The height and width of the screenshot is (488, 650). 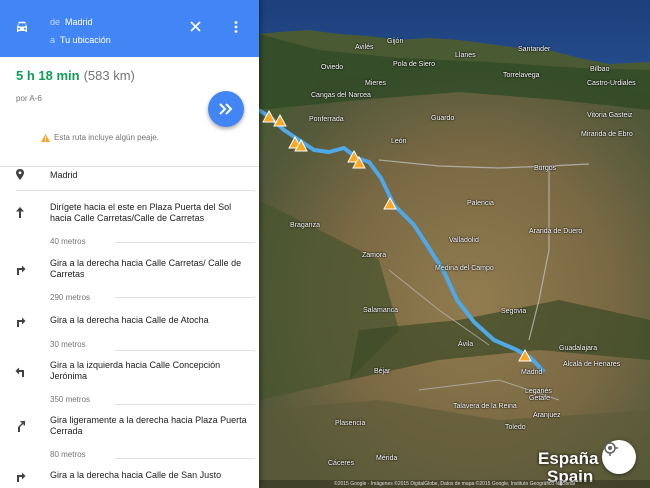 What do you see at coordinates (341, 95) in the screenshot?
I see `map-place-label: Cangas del Narcea` at bounding box center [341, 95].